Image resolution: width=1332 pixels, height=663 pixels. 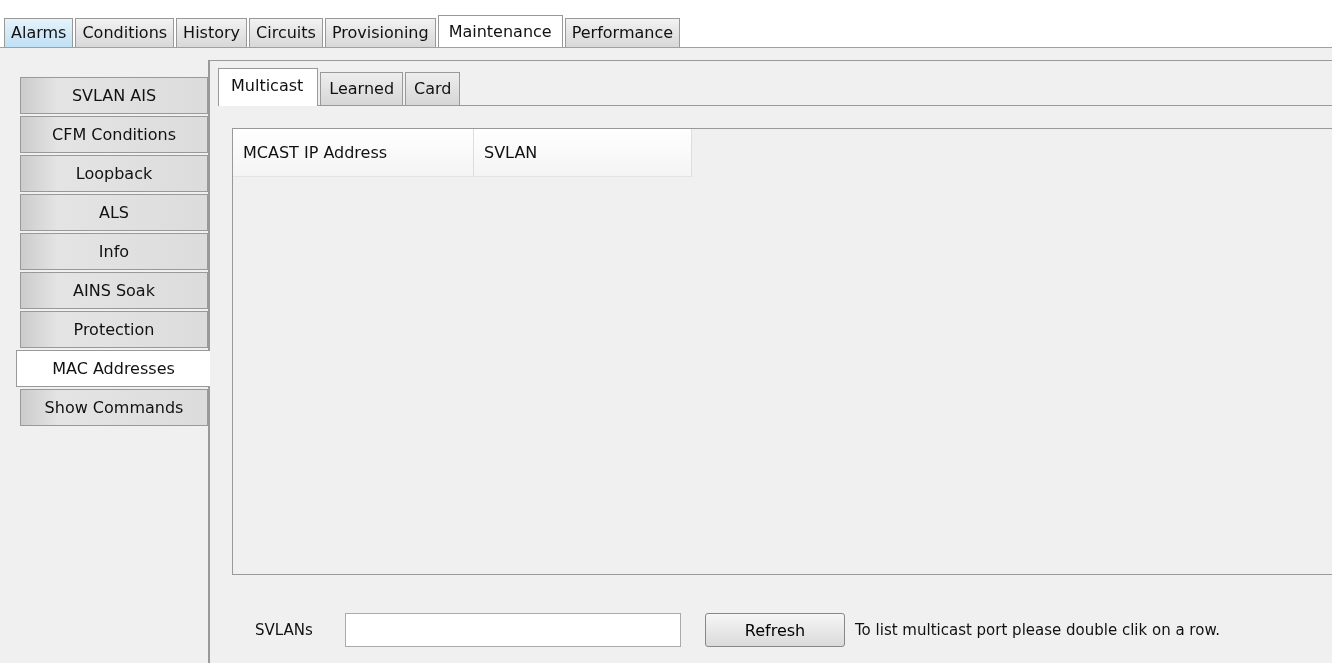 What do you see at coordinates (362, 88) in the screenshot?
I see `tab: Learned` at bounding box center [362, 88].